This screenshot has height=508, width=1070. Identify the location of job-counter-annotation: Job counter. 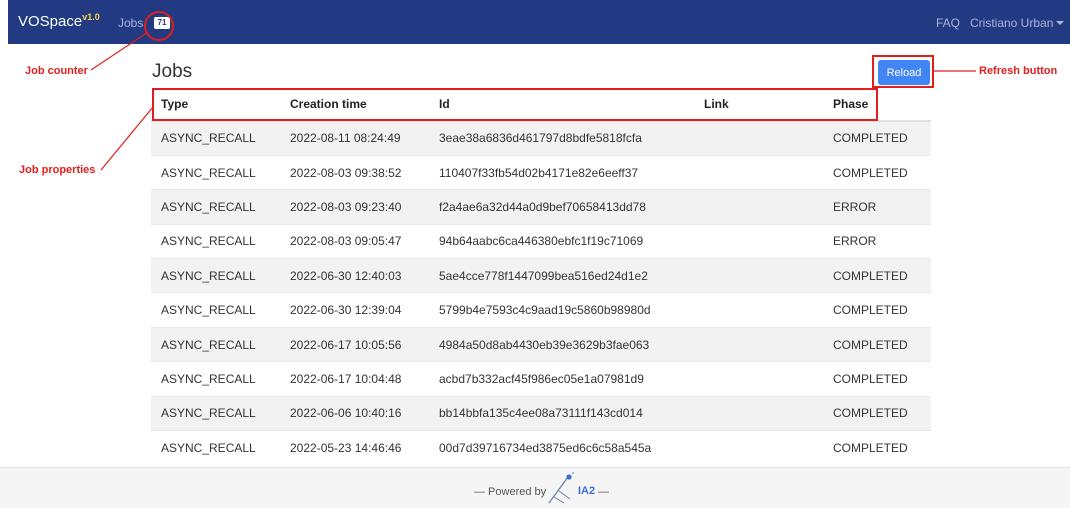
(56, 71).